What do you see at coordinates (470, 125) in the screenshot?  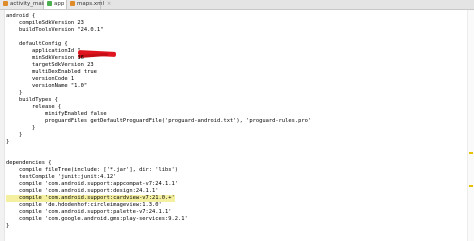 I see `error-stripe` at bounding box center [470, 125].